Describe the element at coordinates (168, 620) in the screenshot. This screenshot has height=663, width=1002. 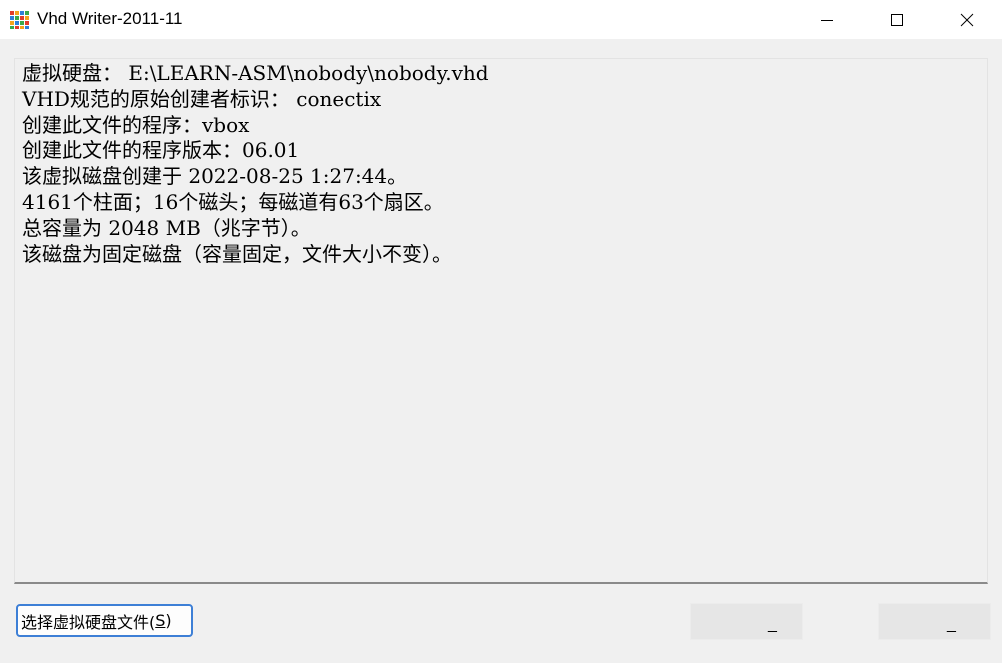
I see `select-button-label-suffix: )` at that location.